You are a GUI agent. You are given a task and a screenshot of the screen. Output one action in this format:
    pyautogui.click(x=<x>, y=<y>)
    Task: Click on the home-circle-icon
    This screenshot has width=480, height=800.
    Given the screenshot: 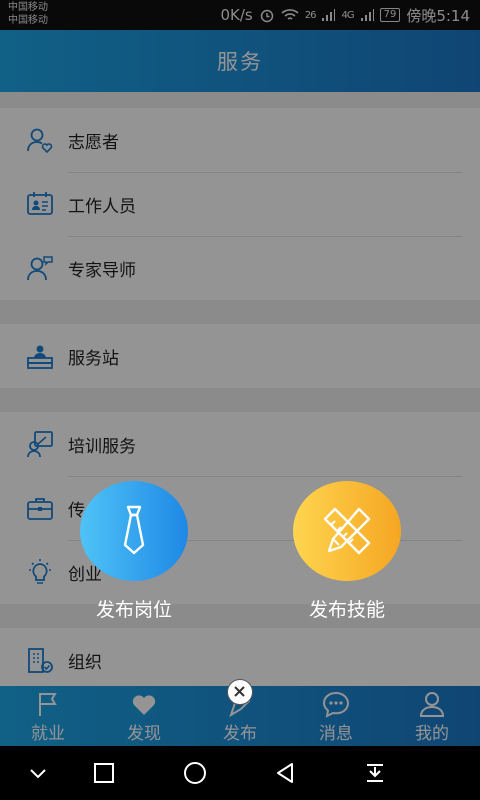 What is the action you would take?
    pyautogui.click(x=195, y=773)
    